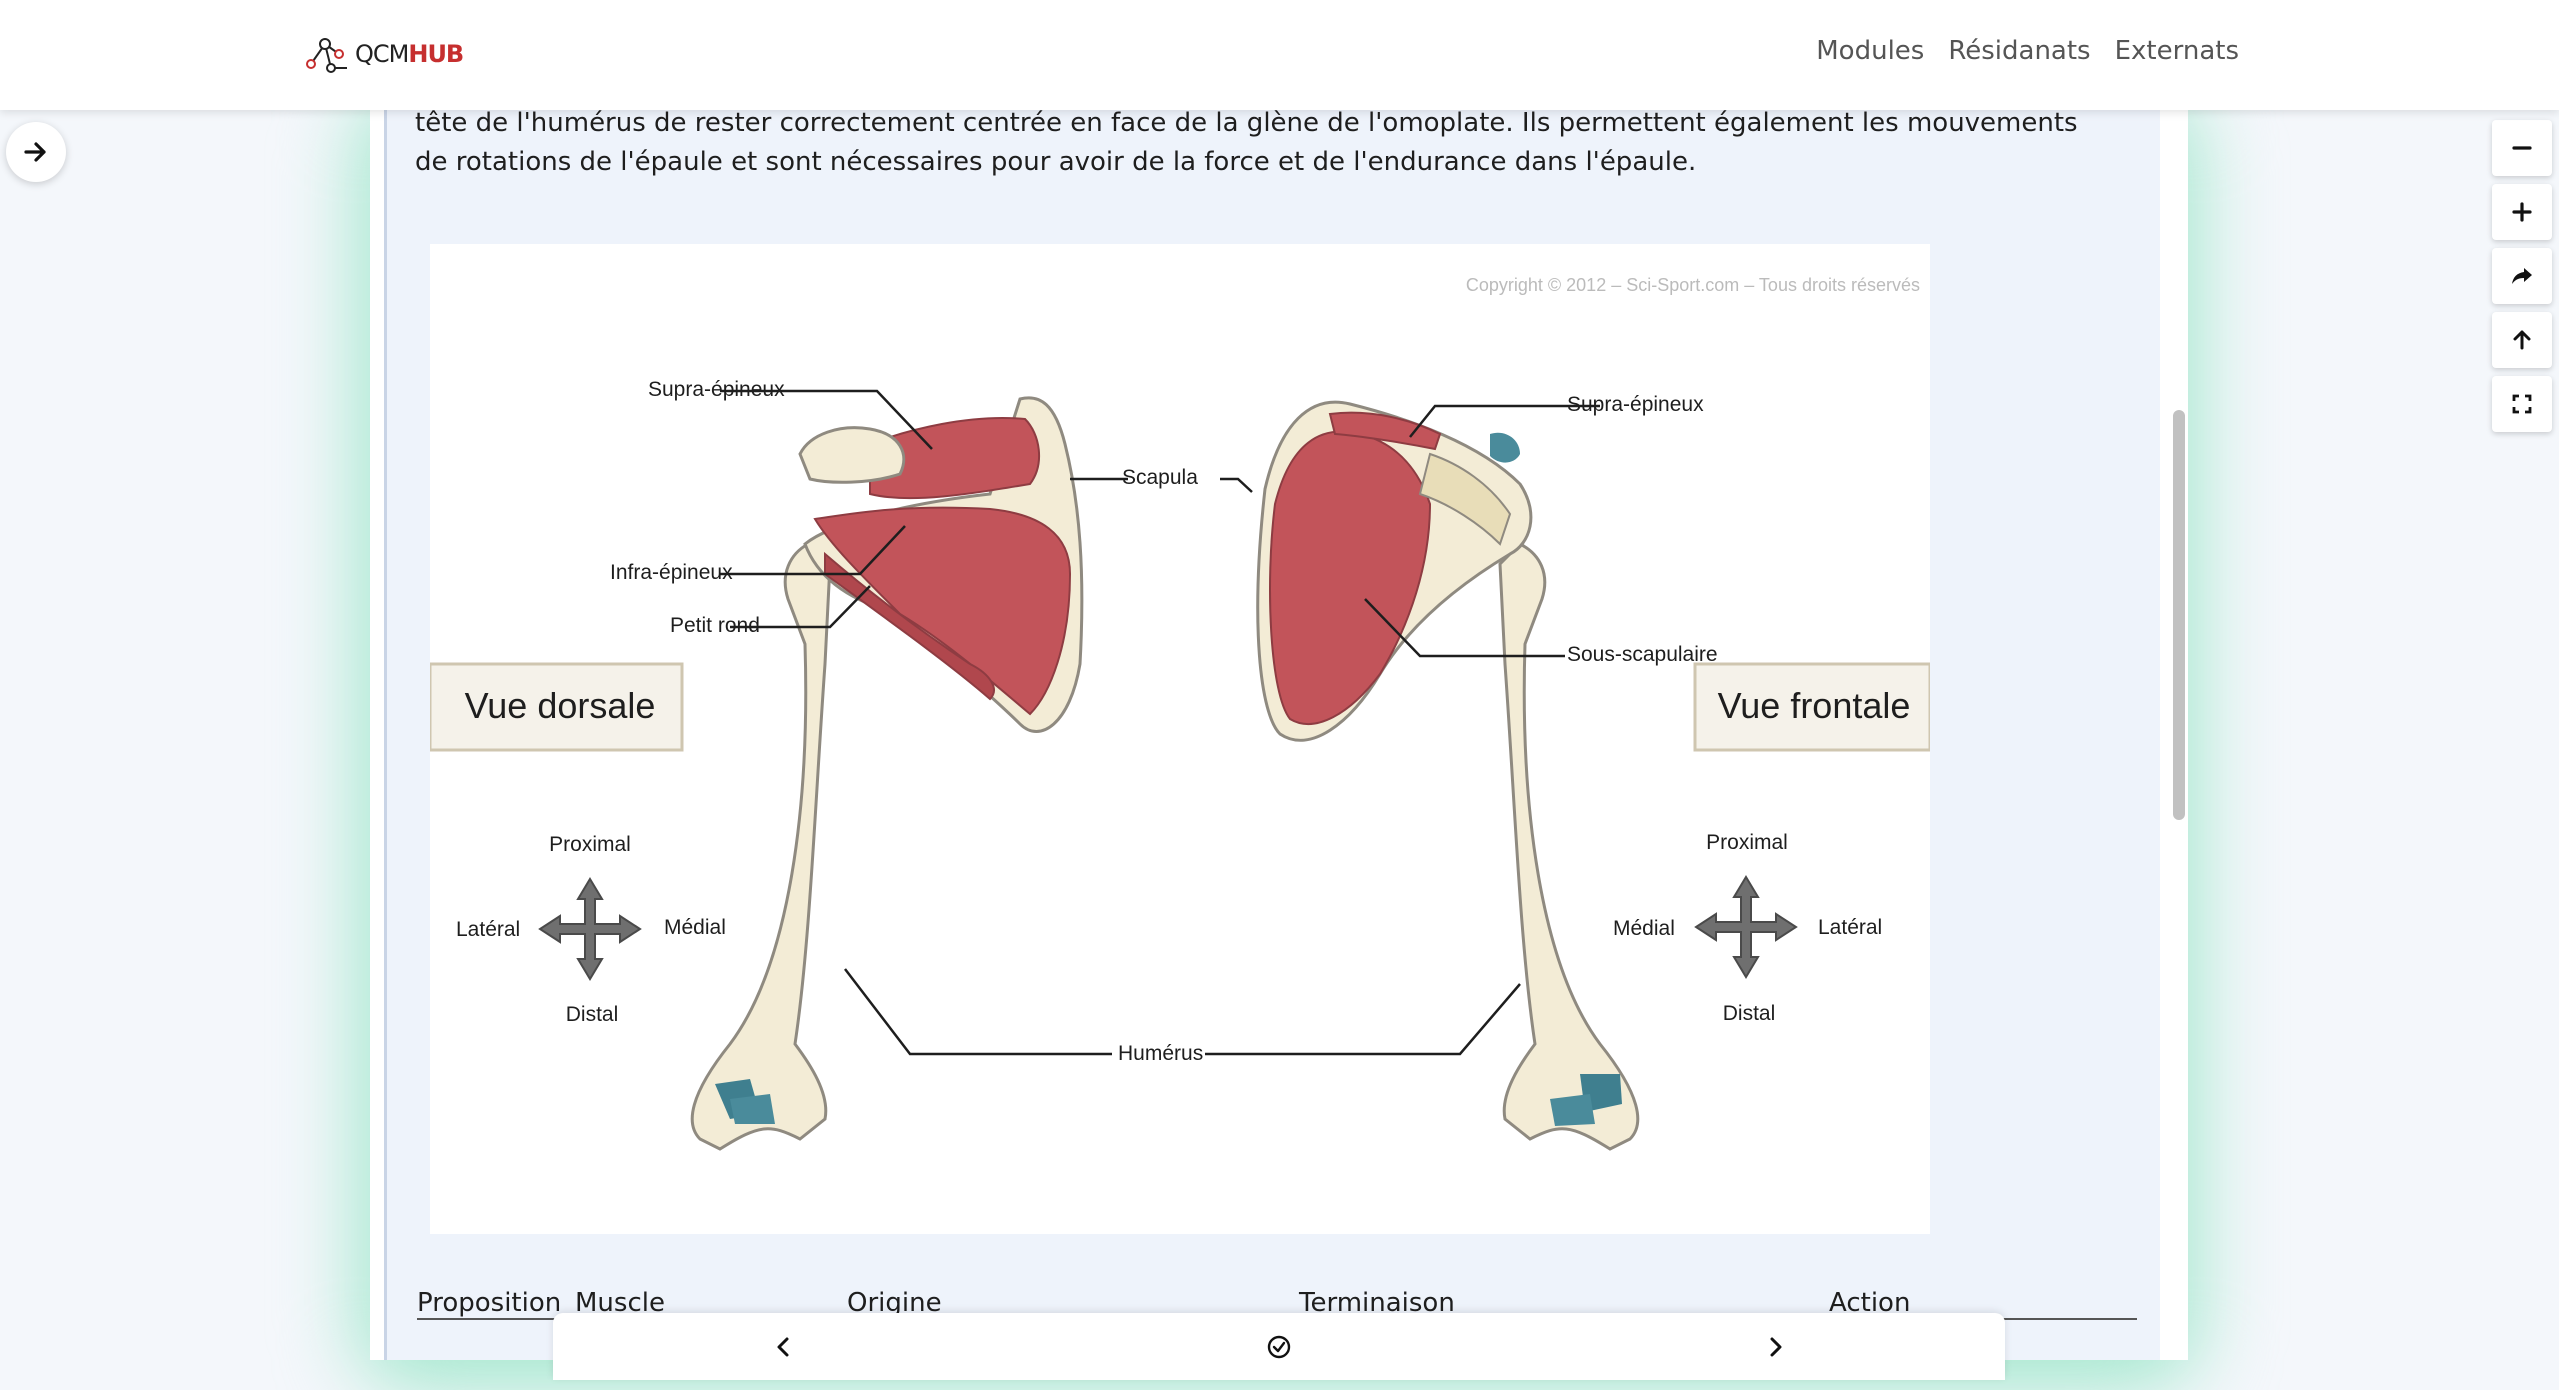 Image resolution: width=2559 pixels, height=1390 pixels. What do you see at coordinates (488, 929) in the screenshot?
I see `label-lateral-left: Latéral` at bounding box center [488, 929].